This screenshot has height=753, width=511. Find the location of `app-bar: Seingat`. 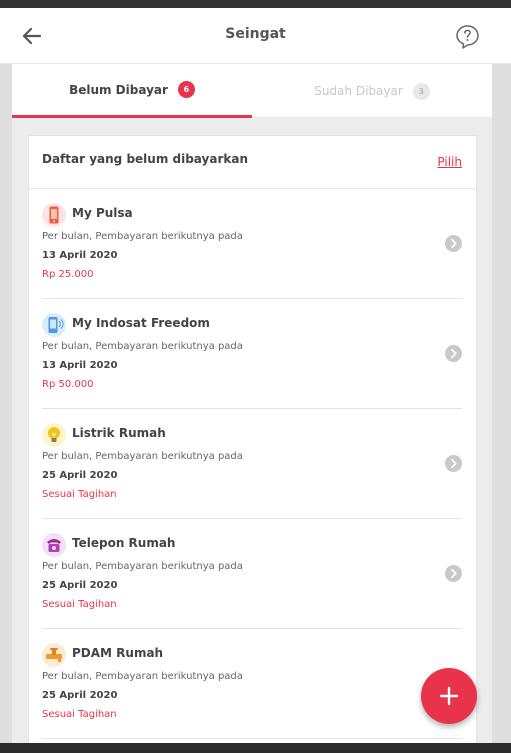

app-bar: Seingat is located at coordinates (255, 36).